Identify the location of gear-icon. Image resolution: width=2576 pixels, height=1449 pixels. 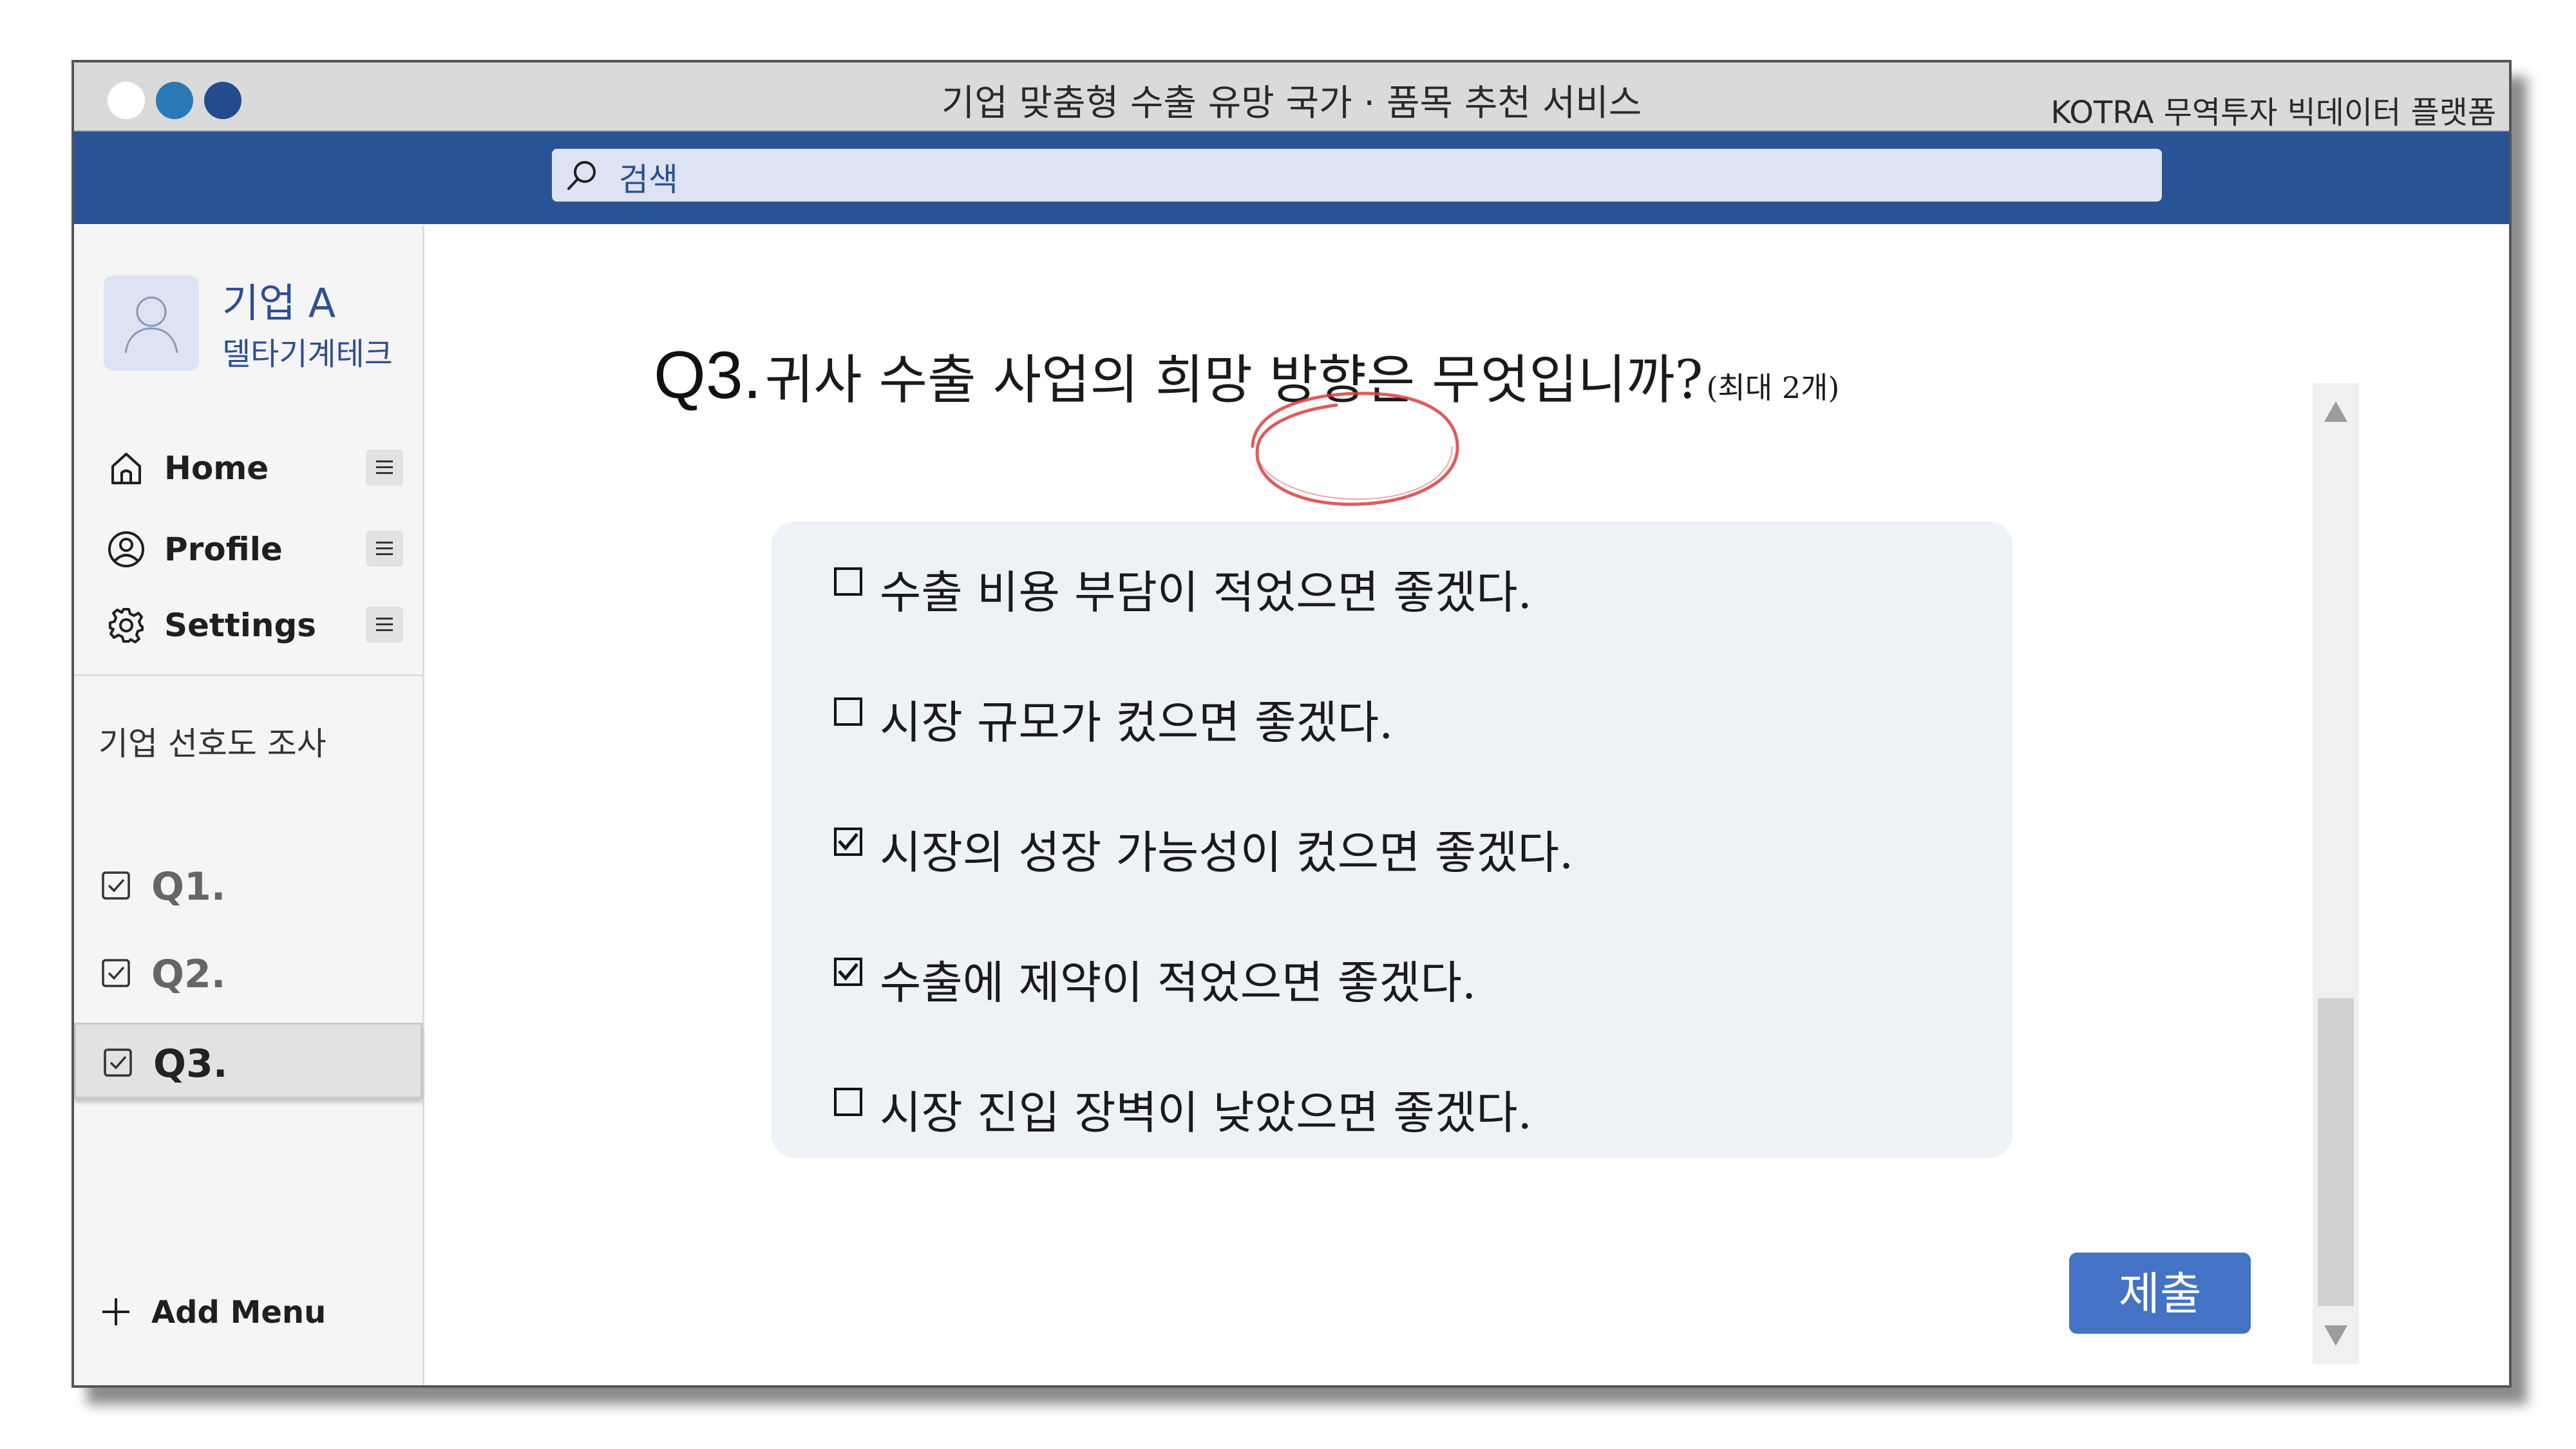
(127, 625).